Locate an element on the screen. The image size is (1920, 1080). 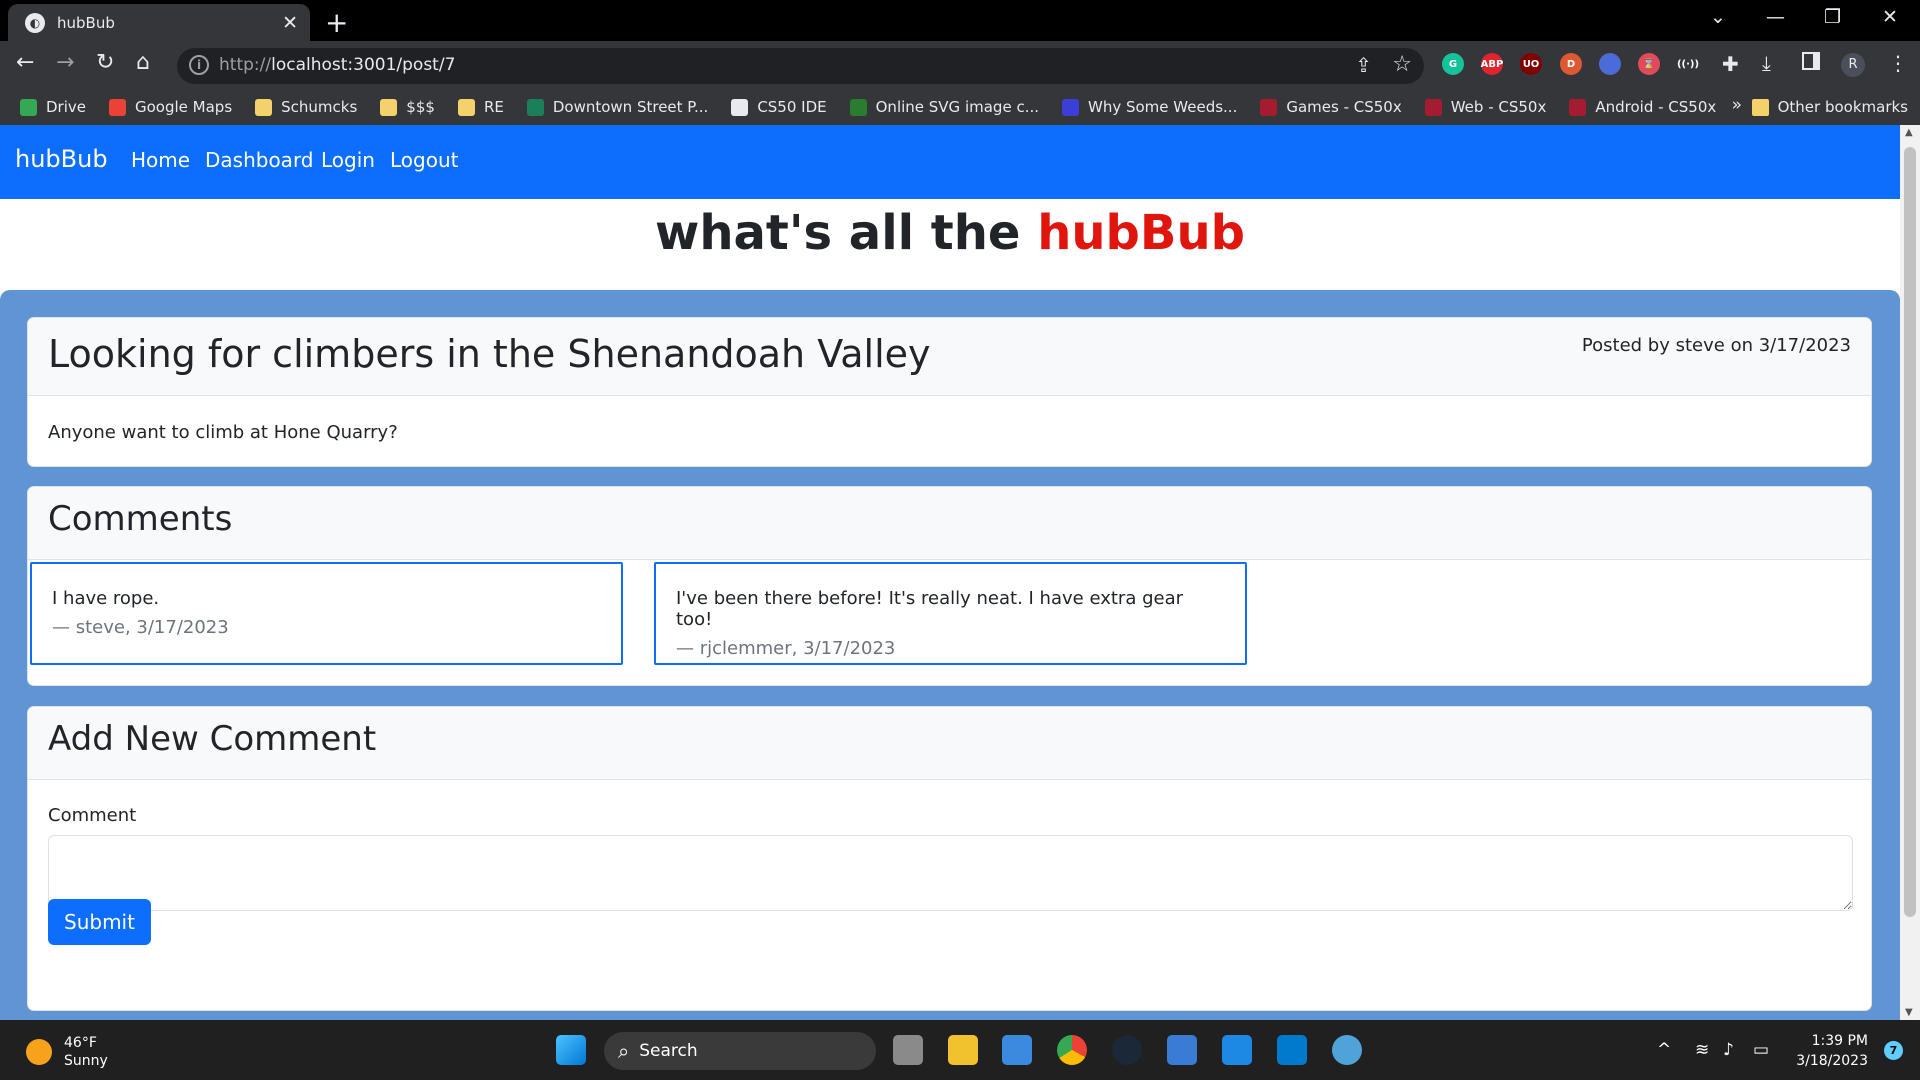
add-comment-header: Add New Comment is located at coordinates (949, 743).